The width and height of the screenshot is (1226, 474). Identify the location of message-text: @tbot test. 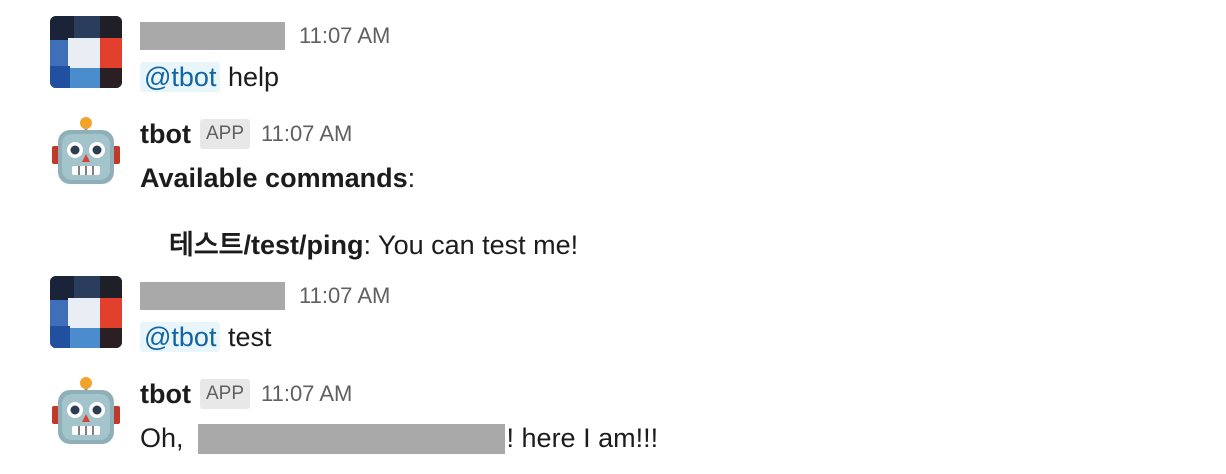
(206, 337).